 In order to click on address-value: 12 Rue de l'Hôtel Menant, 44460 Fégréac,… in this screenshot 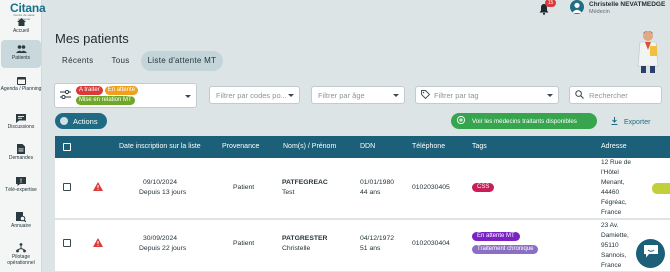, I will do `click(616, 188)`.